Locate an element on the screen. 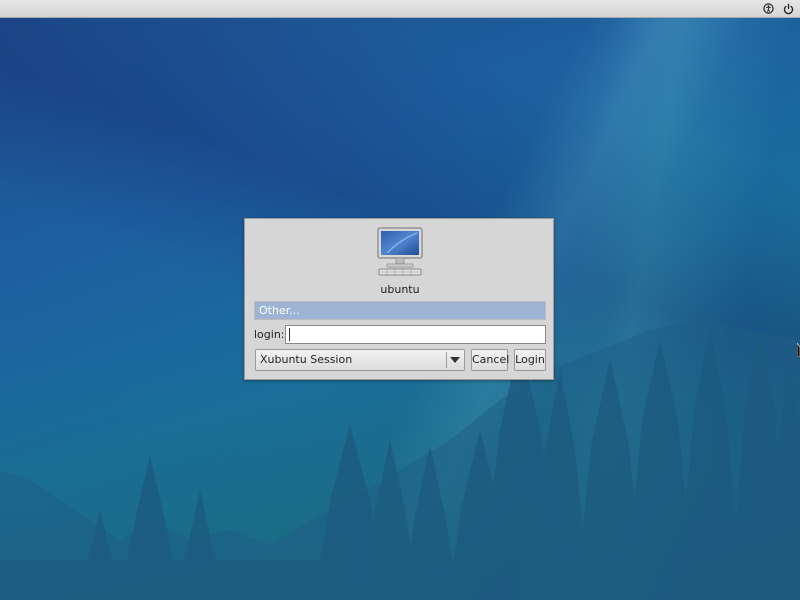 This screenshot has width=800, height=600. login-input is located at coordinates (415, 334).